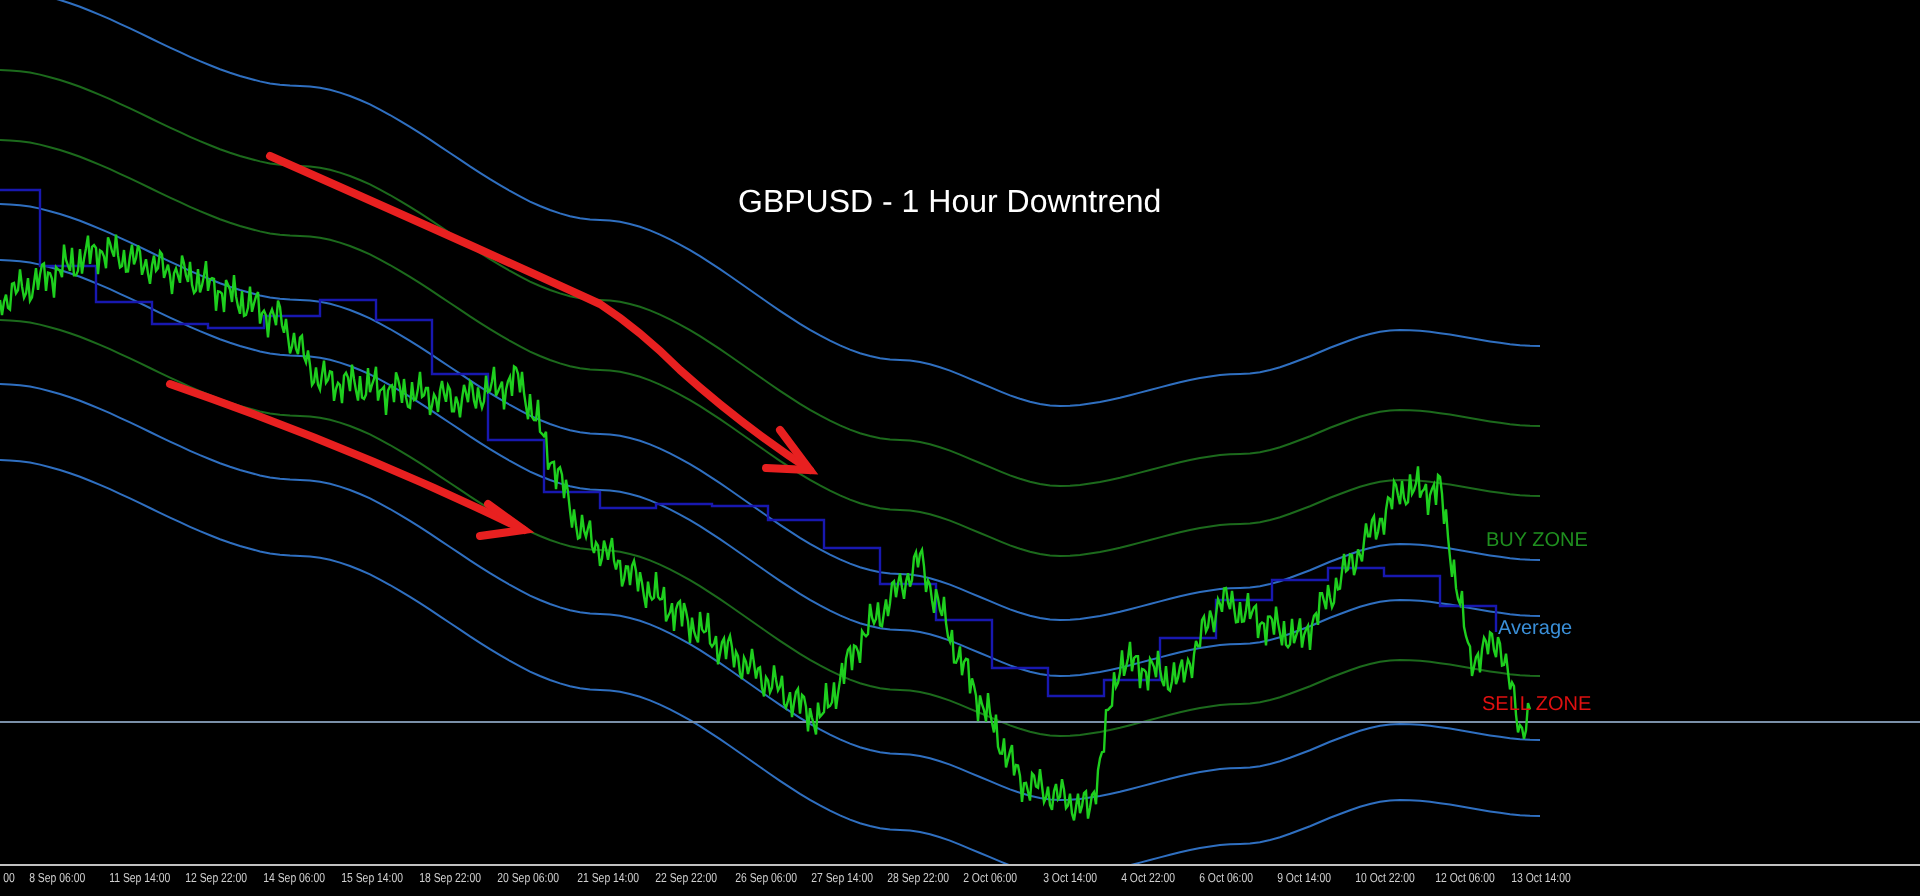  I want to click on zone-label: Average, so click(1535, 630).